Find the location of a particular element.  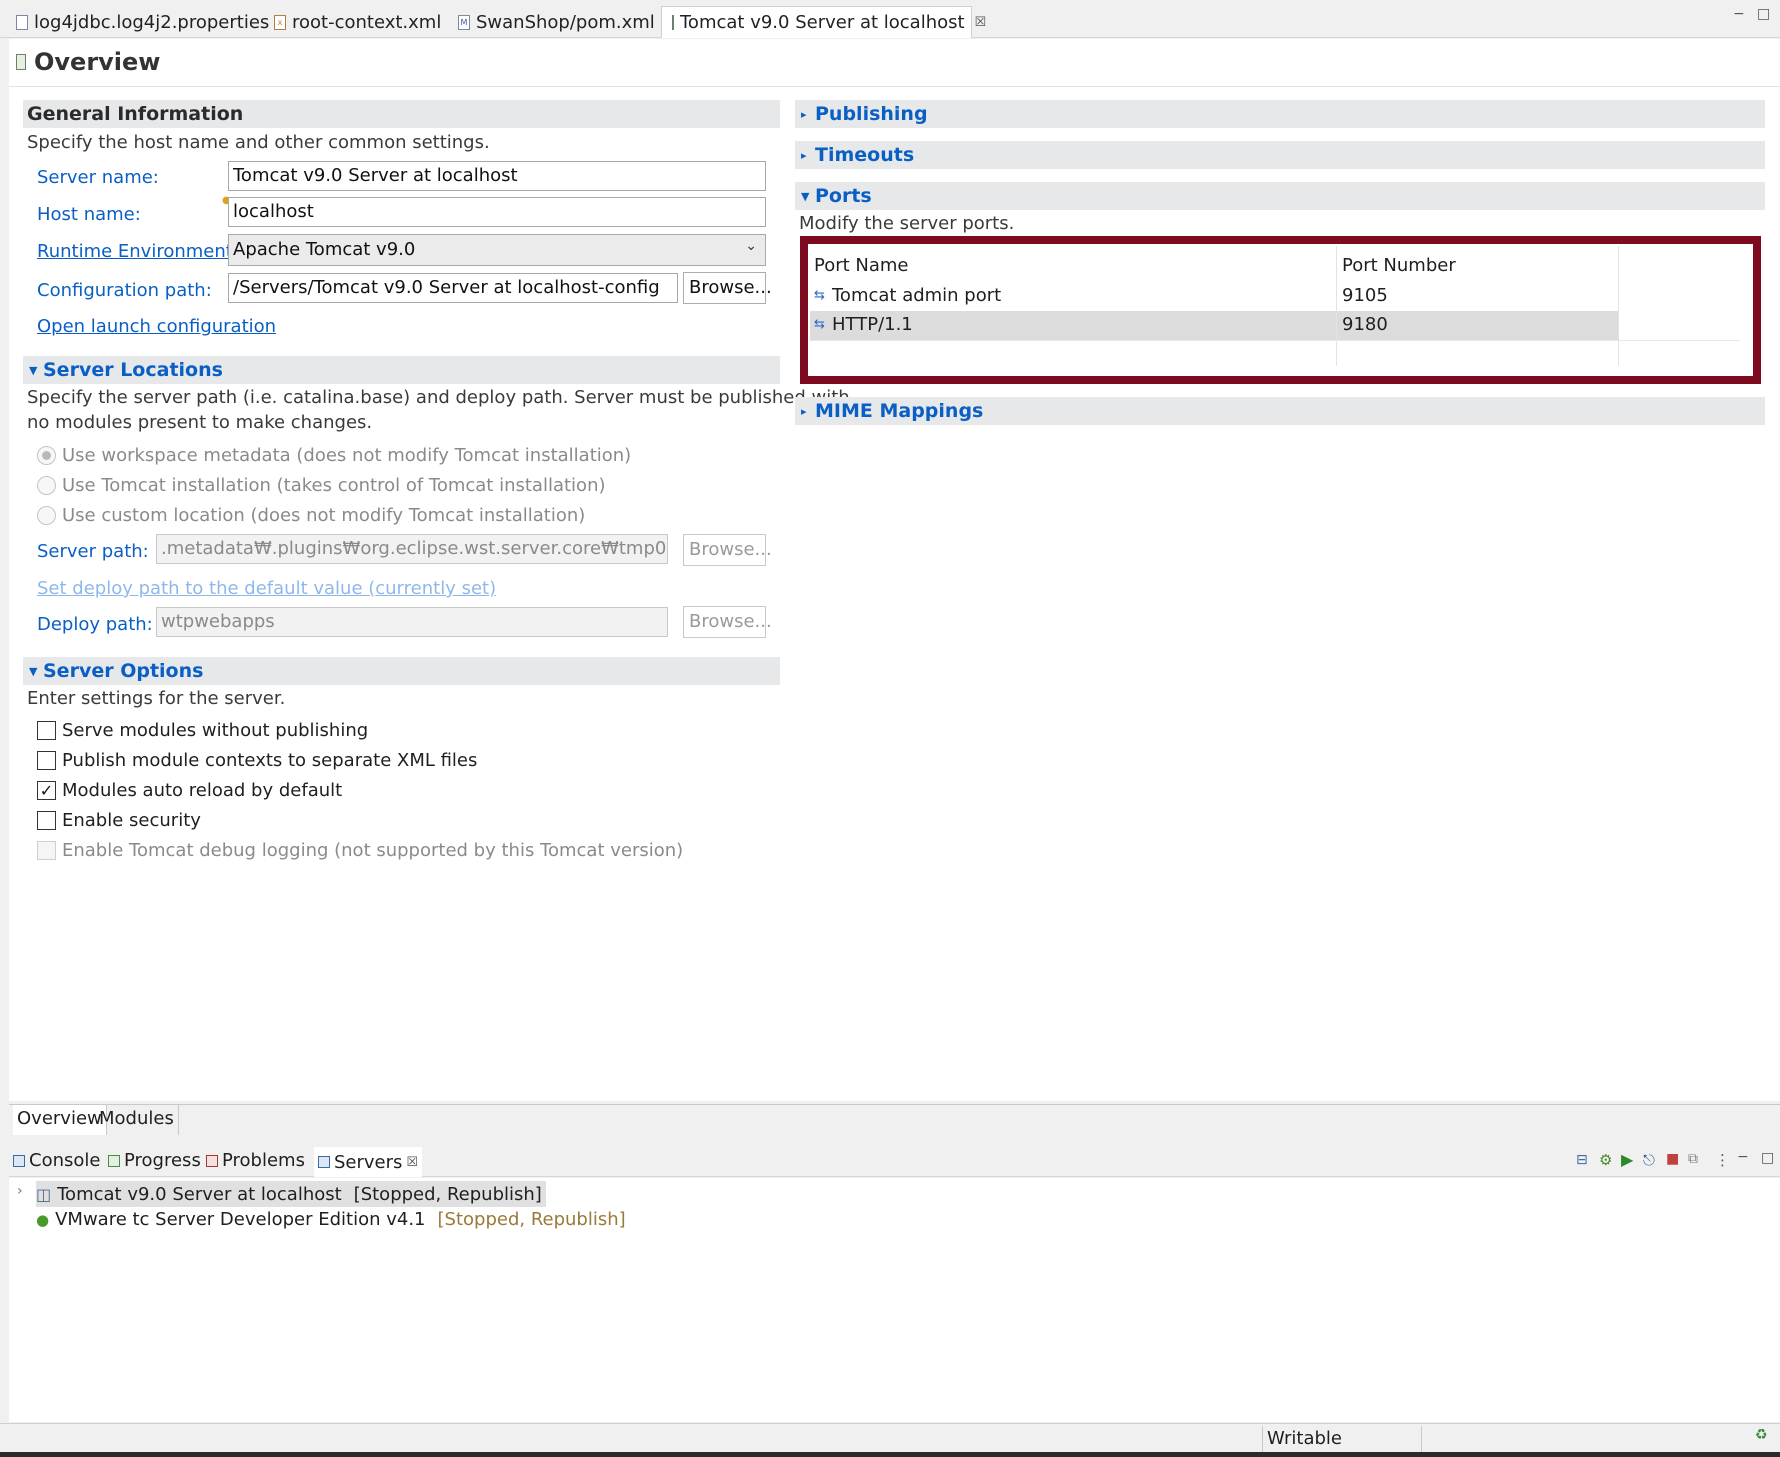

server-status: [Stopped, Republish] is located at coordinates (447, 1194).